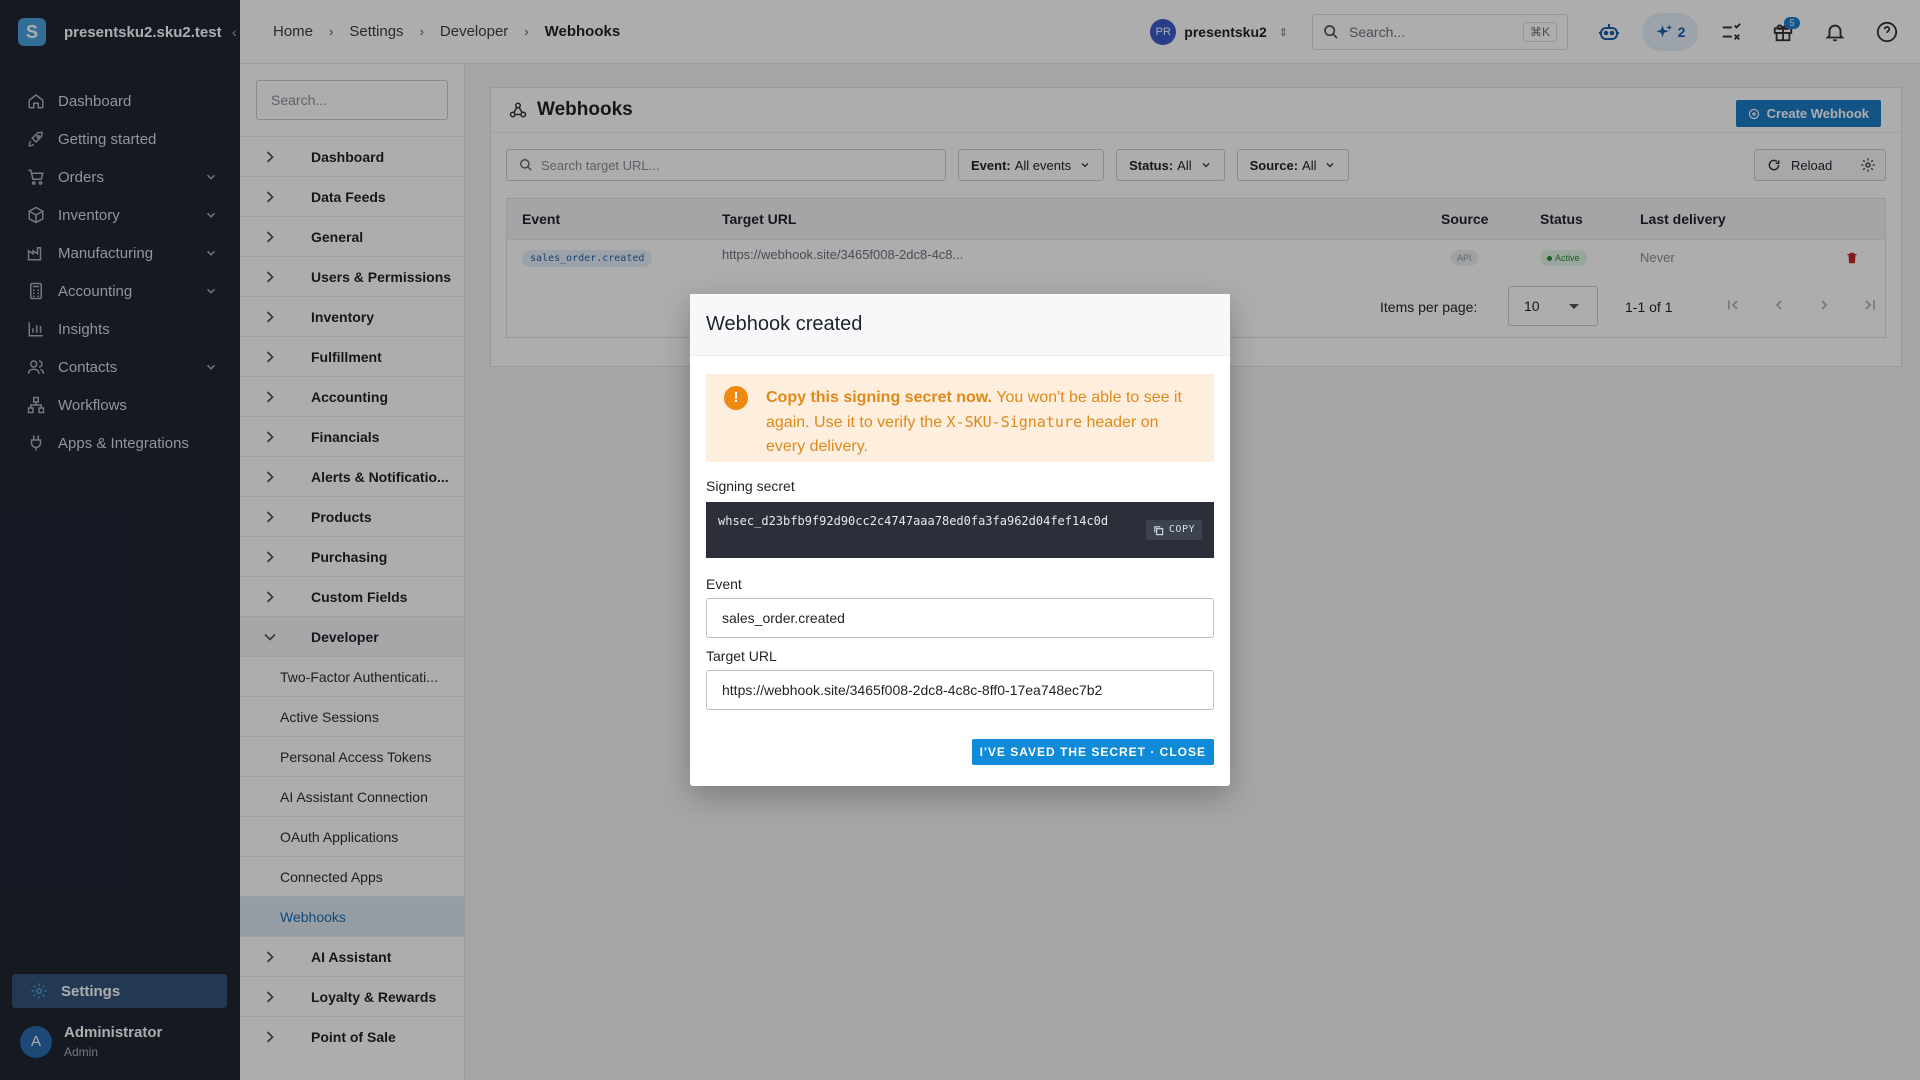 The image size is (1920, 1080). I want to click on warning-emphasis: Copy this signing secret now., so click(879, 397).